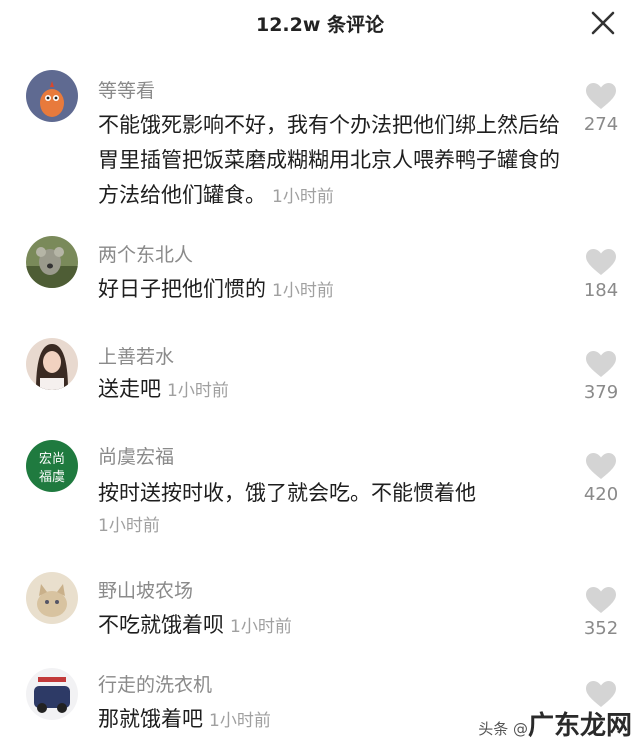 This screenshot has height=748, width=640. I want to click on comments-header: 12.2w 条评论, so click(320, 25).